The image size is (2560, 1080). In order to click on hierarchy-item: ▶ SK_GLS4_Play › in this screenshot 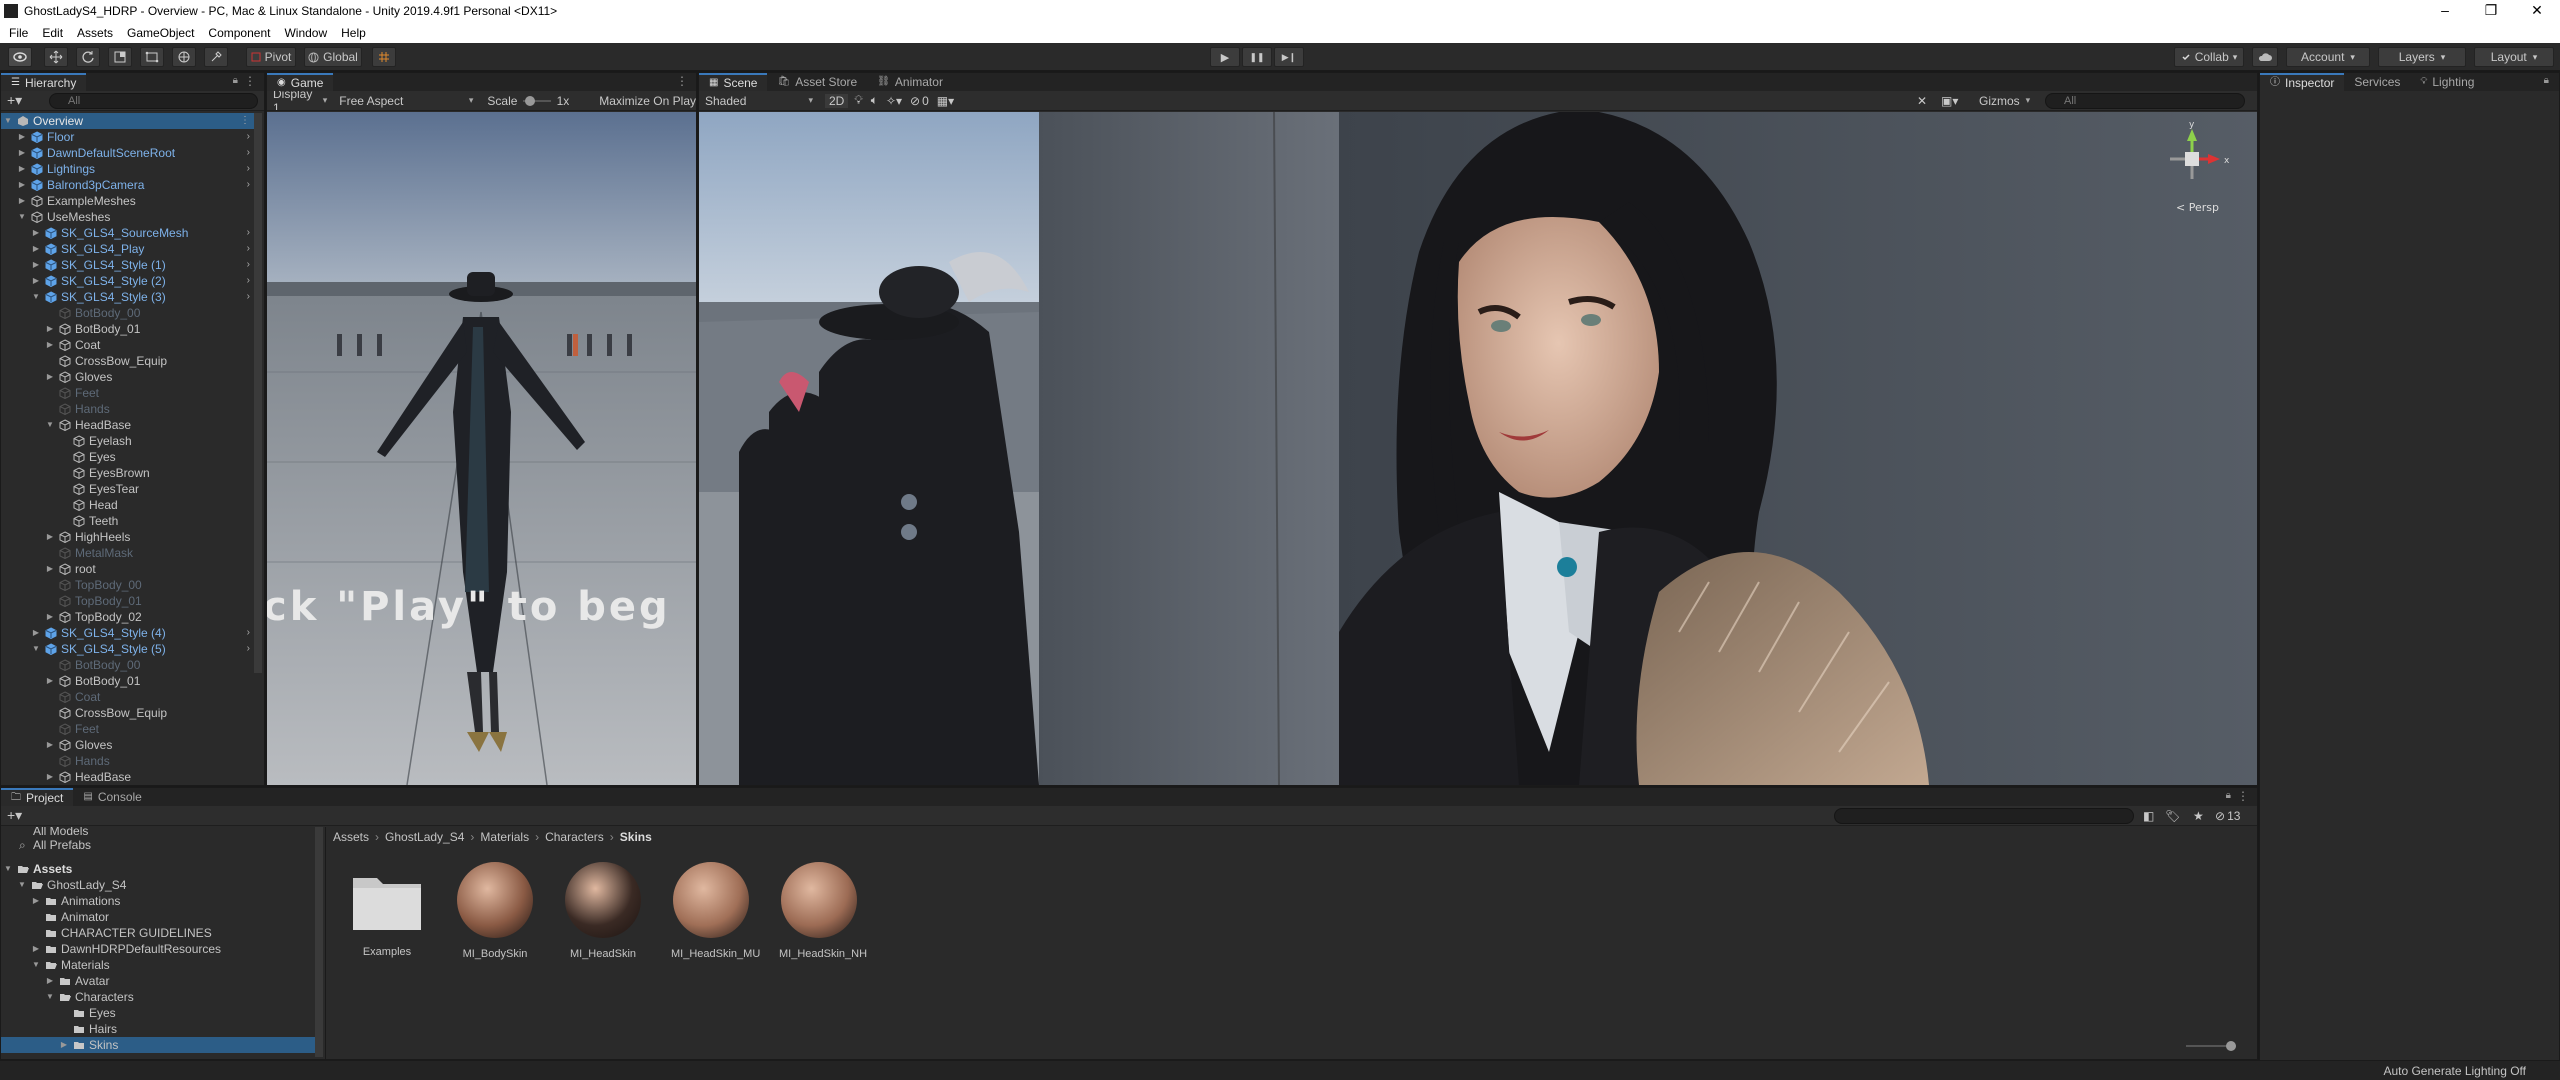, I will do `click(127, 249)`.